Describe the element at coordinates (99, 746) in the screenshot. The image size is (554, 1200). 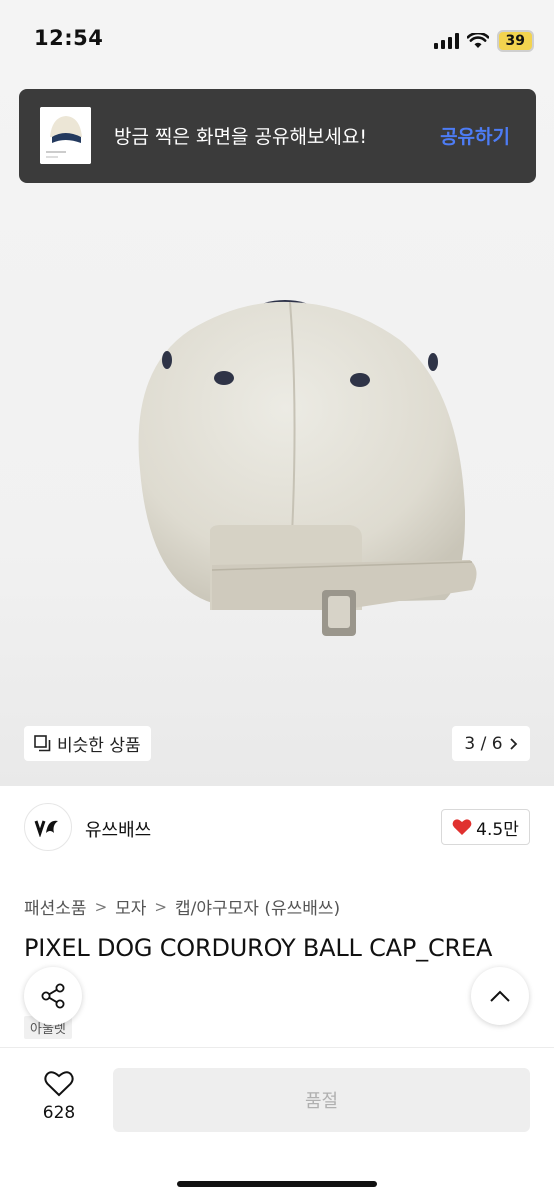
I see `similar-products-label: 비슷한 상품` at that location.